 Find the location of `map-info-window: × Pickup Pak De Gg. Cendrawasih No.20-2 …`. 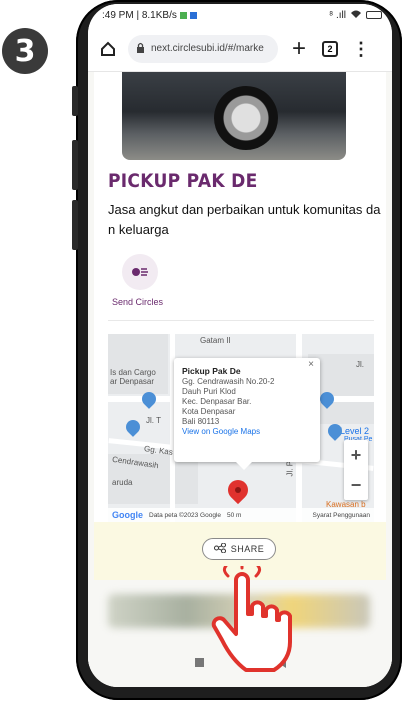

map-info-window: × Pickup Pak De Gg. Cendrawasih No.20-2 … is located at coordinates (247, 414).